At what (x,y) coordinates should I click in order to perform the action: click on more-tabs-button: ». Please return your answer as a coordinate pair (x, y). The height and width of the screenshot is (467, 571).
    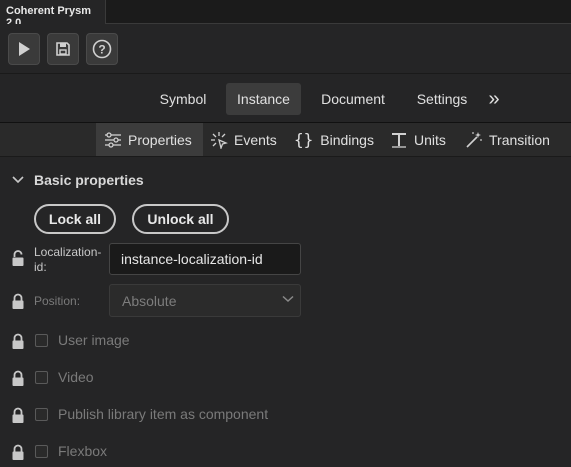
    Looking at the image, I should click on (494, 99).